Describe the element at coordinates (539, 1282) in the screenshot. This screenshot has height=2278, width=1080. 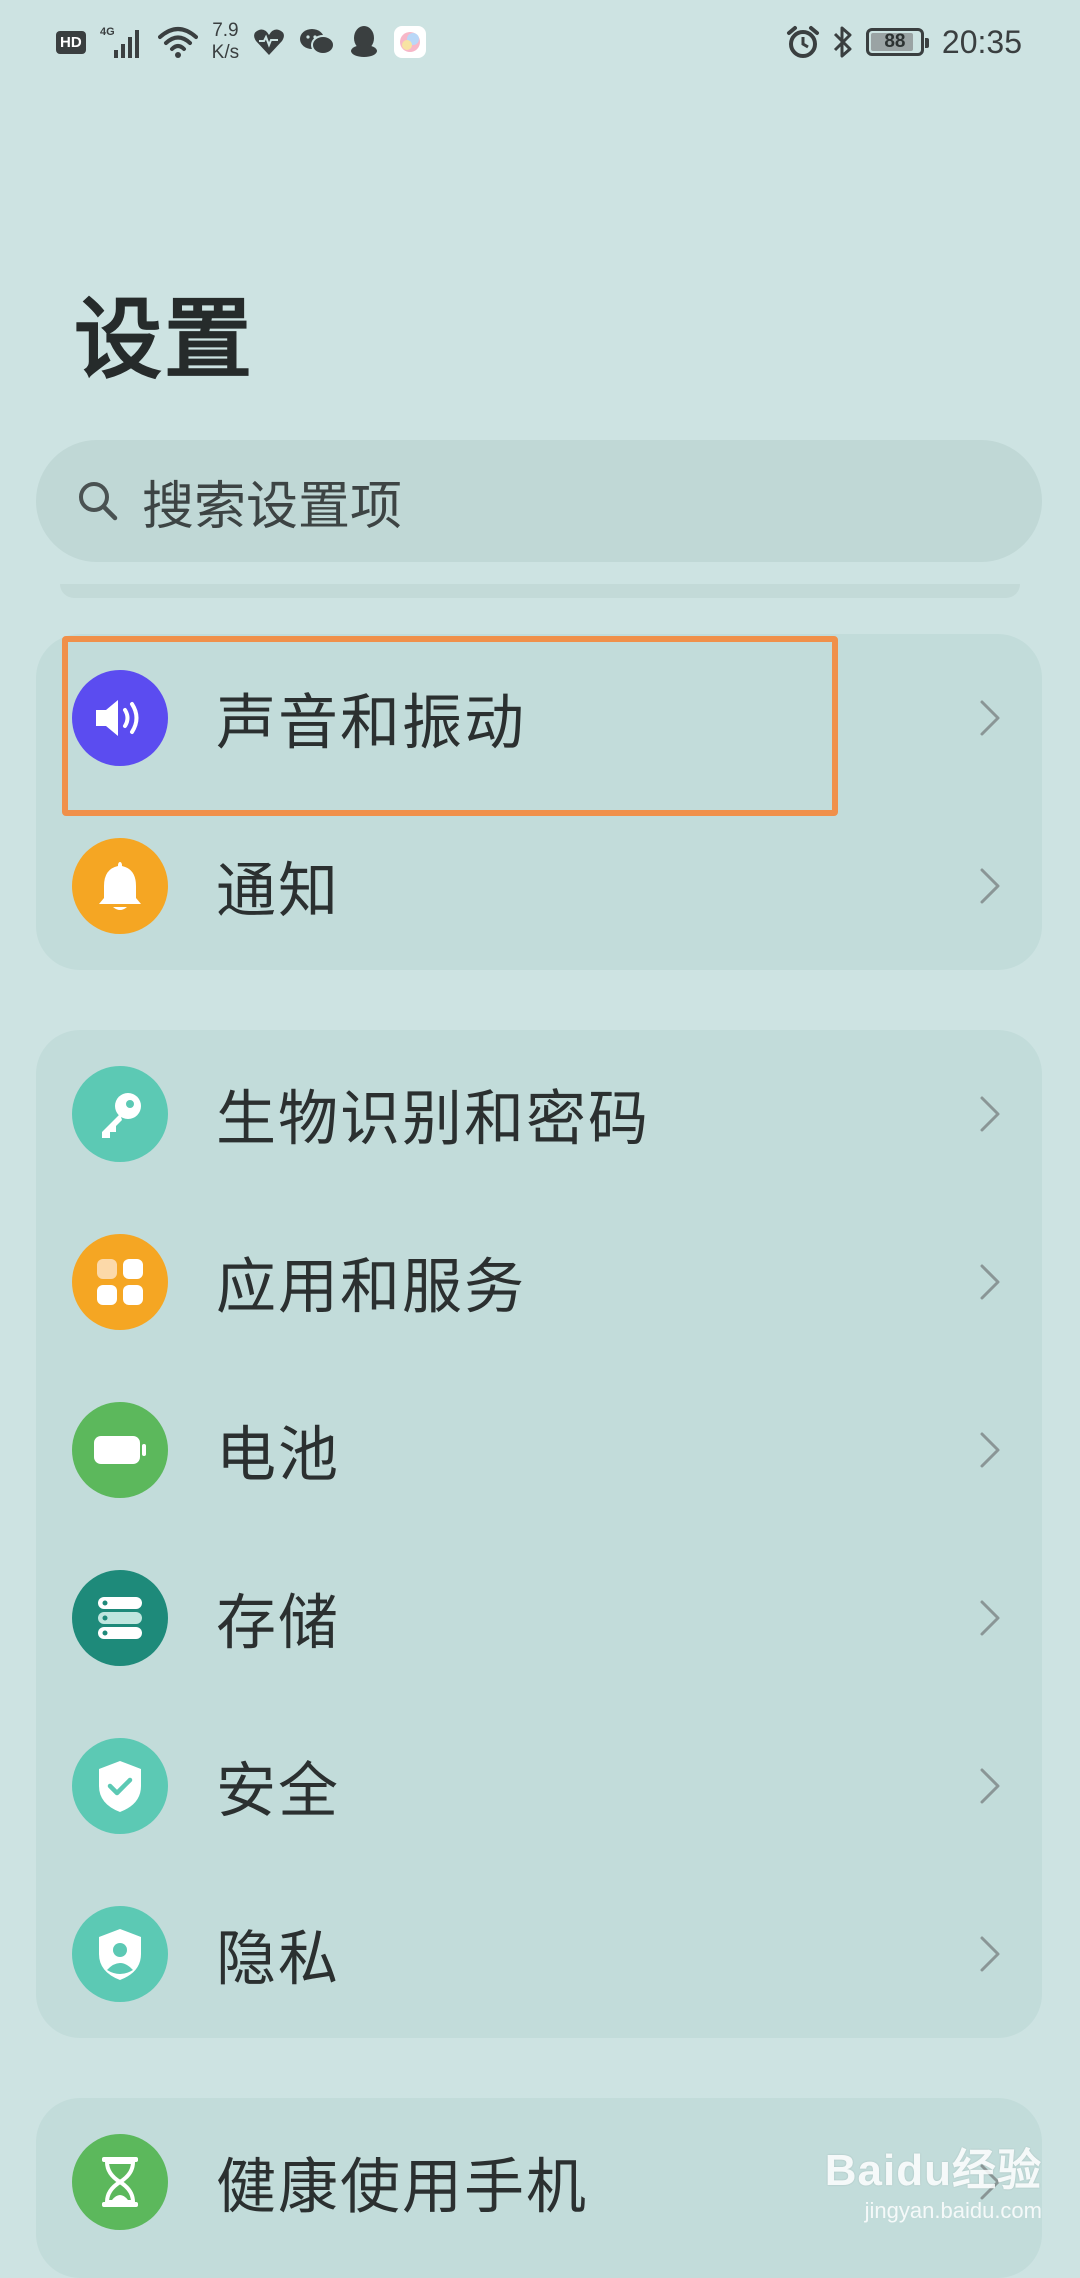
I see `settings-item-apps-services: 应用和服务` at that location.